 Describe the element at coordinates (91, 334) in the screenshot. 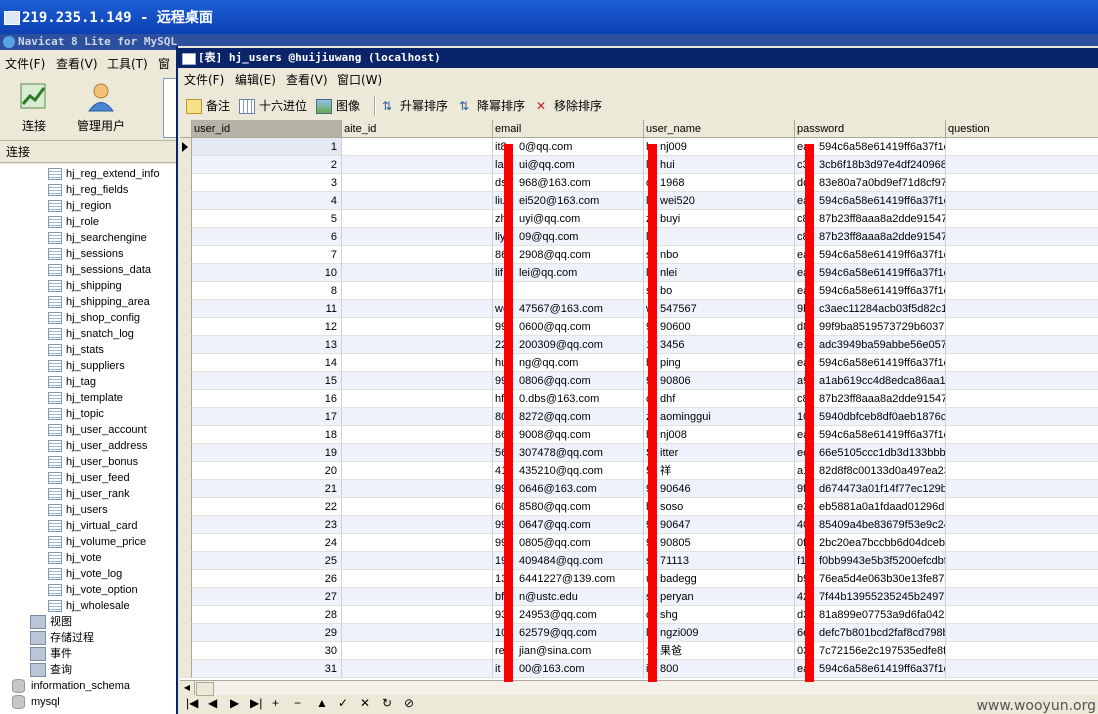

I see `tree-table-item: hj_snatch_log` at that location.